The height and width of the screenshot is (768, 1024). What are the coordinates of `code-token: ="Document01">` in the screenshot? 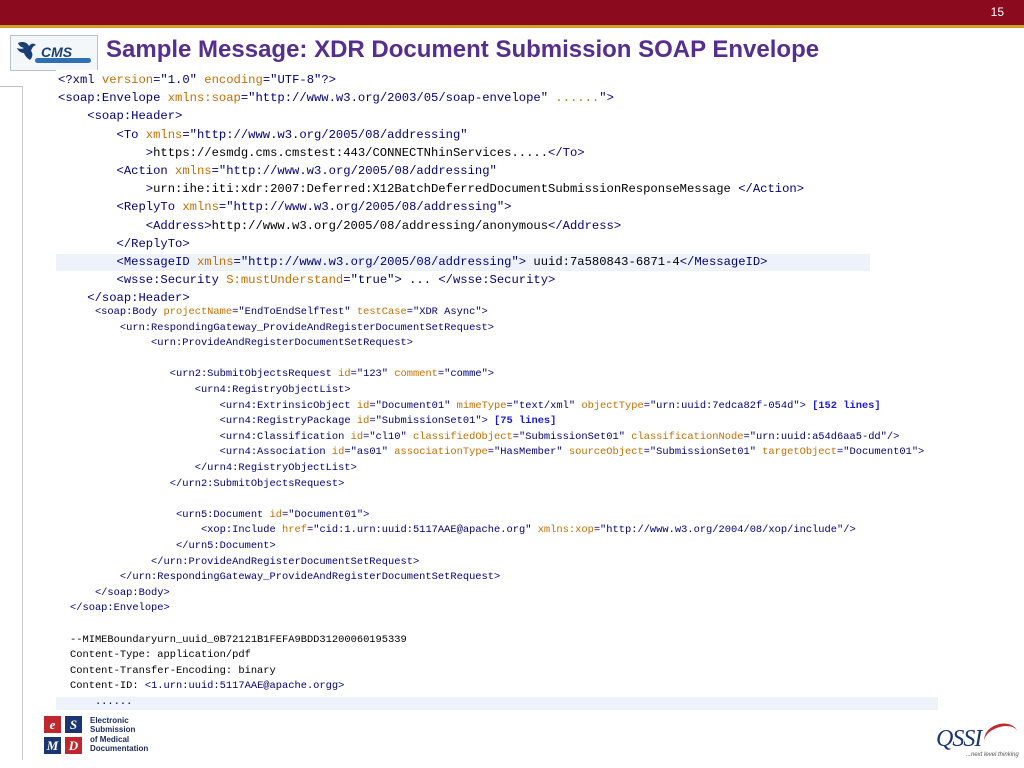 It's located at (326, 514).